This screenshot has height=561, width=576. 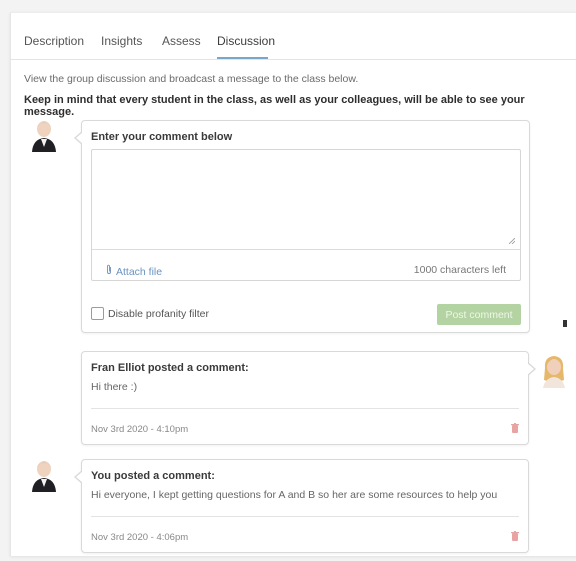 What do you see at coordinates (306, 200) in the screenshot?
I see `comment-textarea` at bounding box center [306, 200].